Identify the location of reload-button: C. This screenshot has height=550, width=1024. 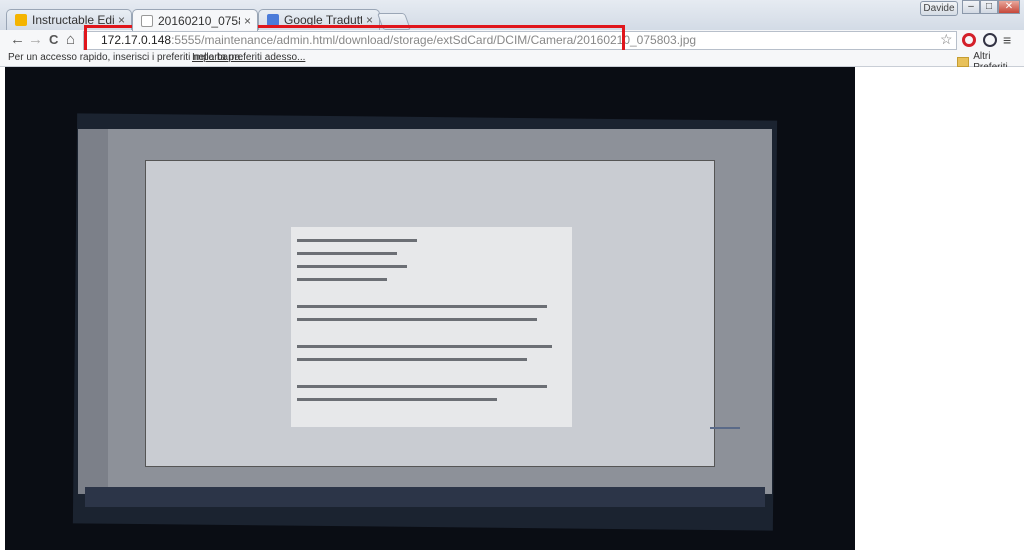
(53, 40).